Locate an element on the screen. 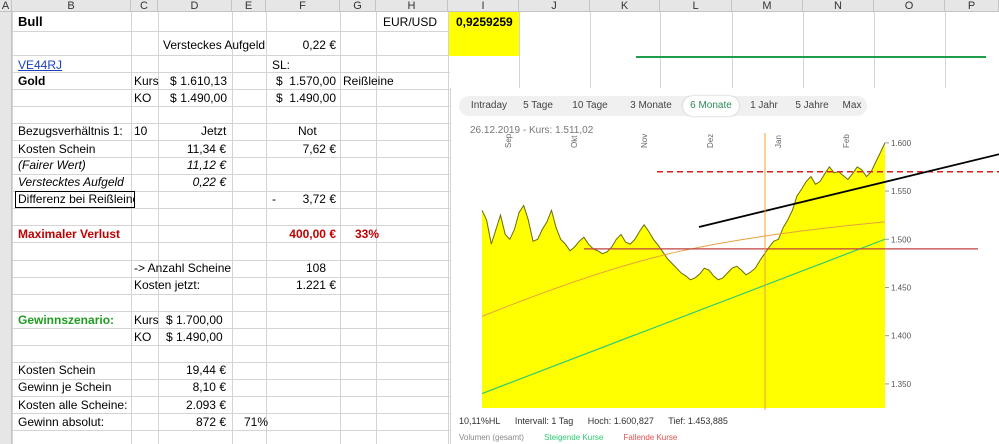 The image size is (999, 444). column-header-c: C is located at coordinates (144, 6).